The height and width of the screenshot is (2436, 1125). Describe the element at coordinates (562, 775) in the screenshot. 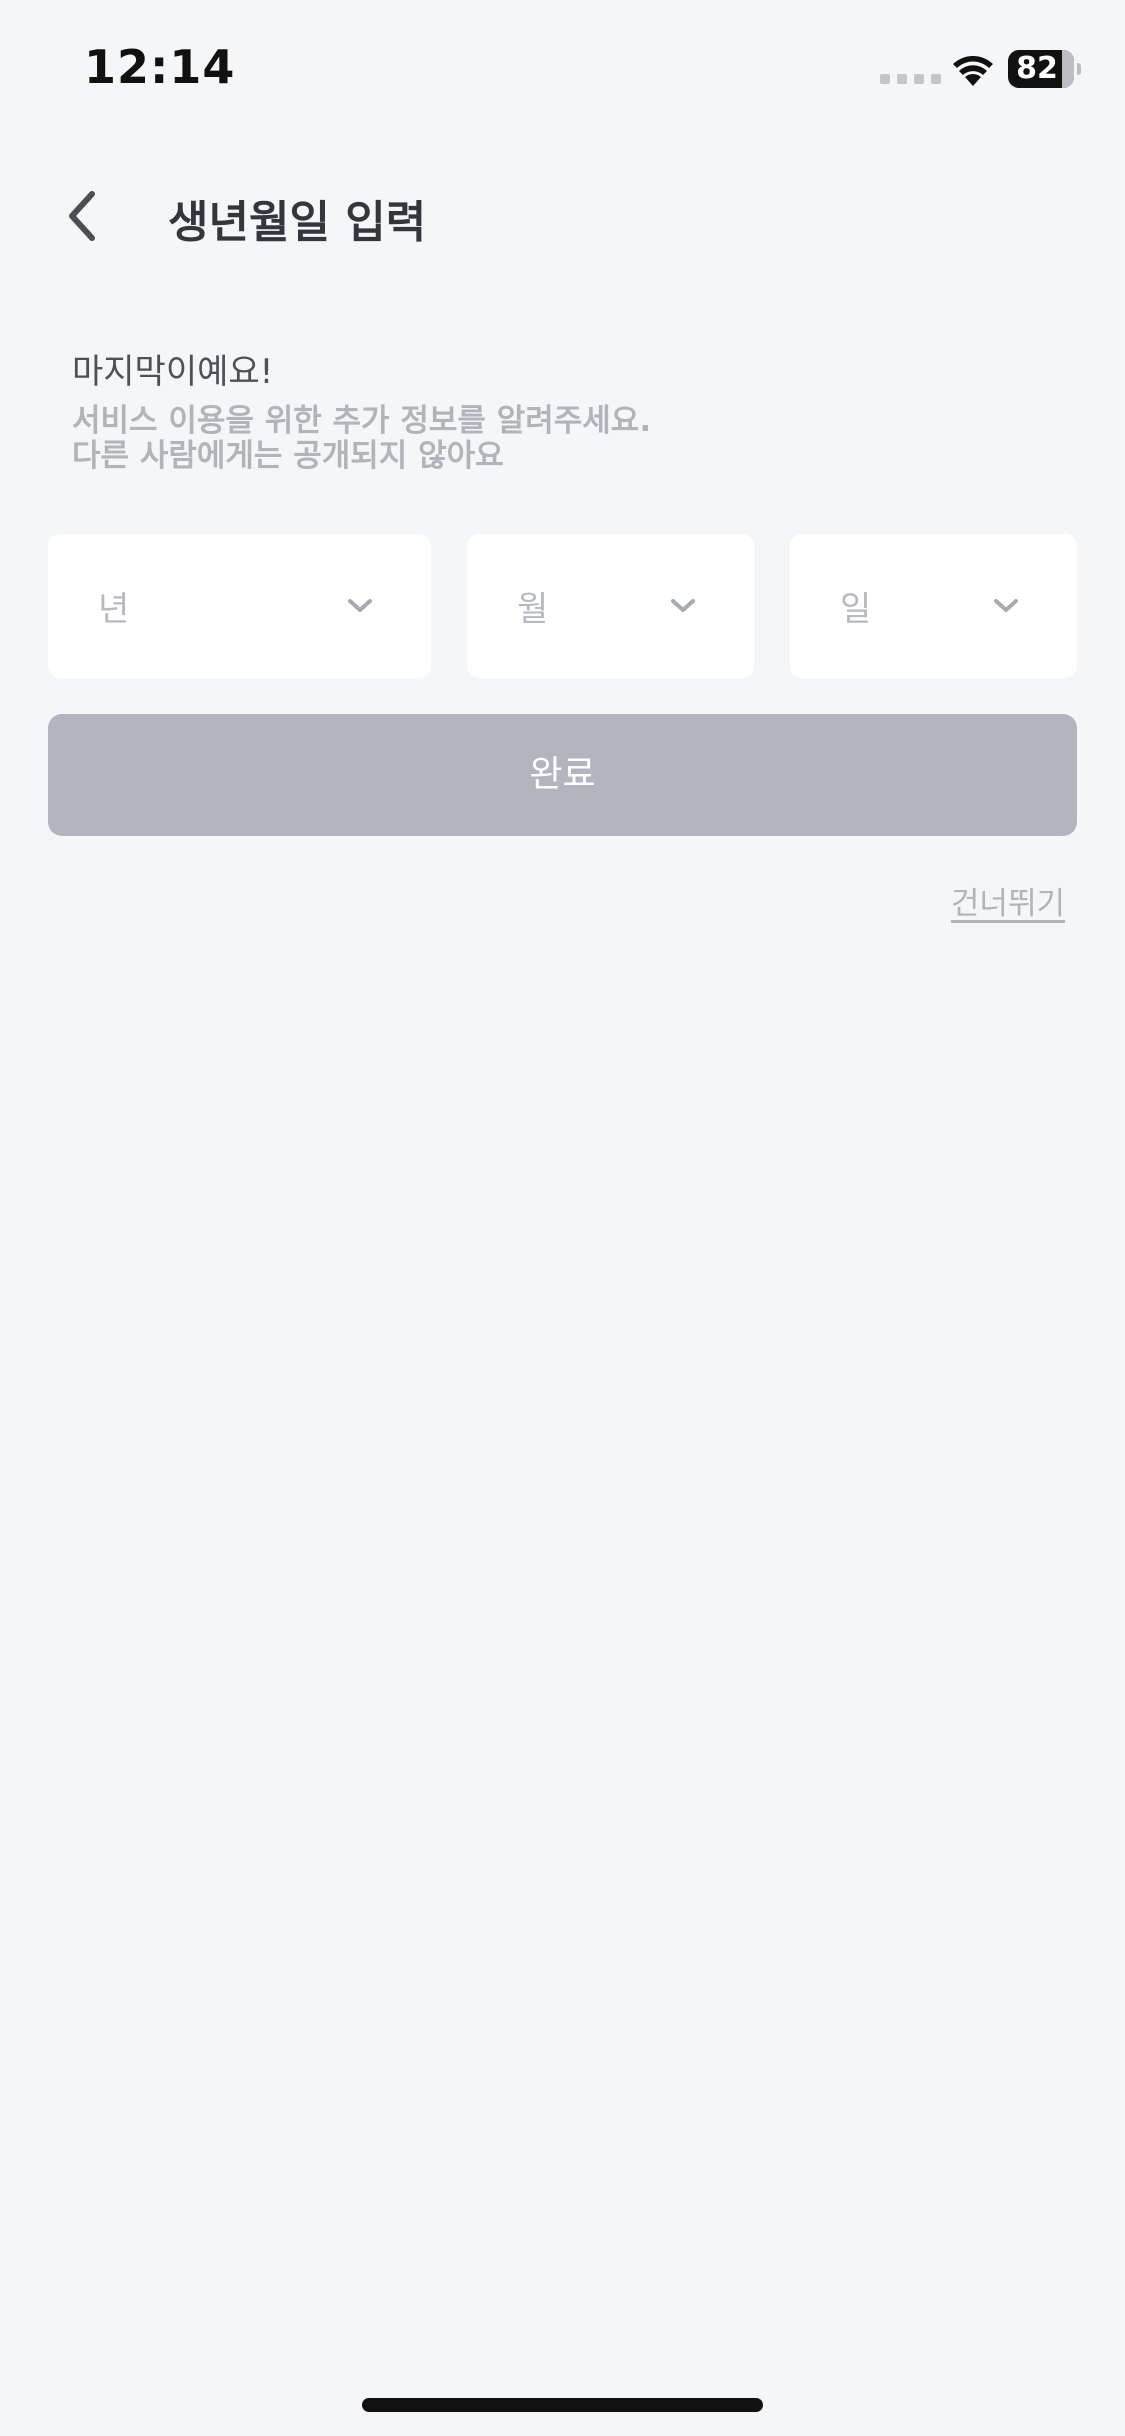

I see `complete-button: 완료` at that location.